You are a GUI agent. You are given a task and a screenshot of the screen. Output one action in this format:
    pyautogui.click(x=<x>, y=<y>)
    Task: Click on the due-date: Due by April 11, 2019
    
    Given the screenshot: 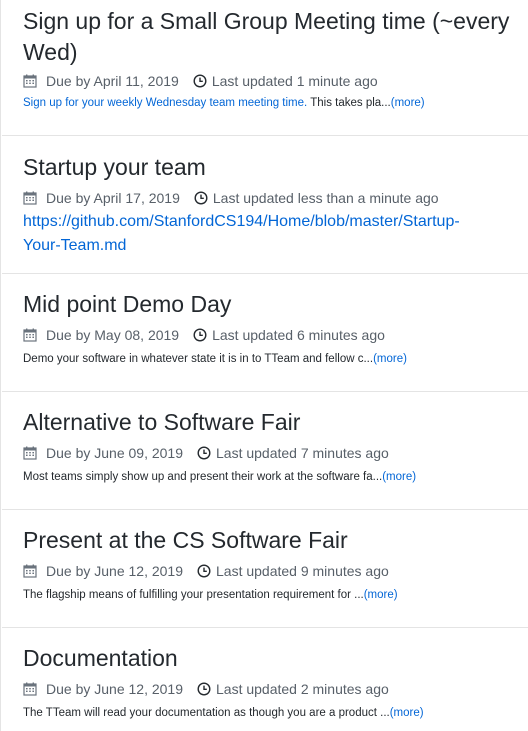 What is the action you would take?
    pyautogui.click(x=112, y=81)
    